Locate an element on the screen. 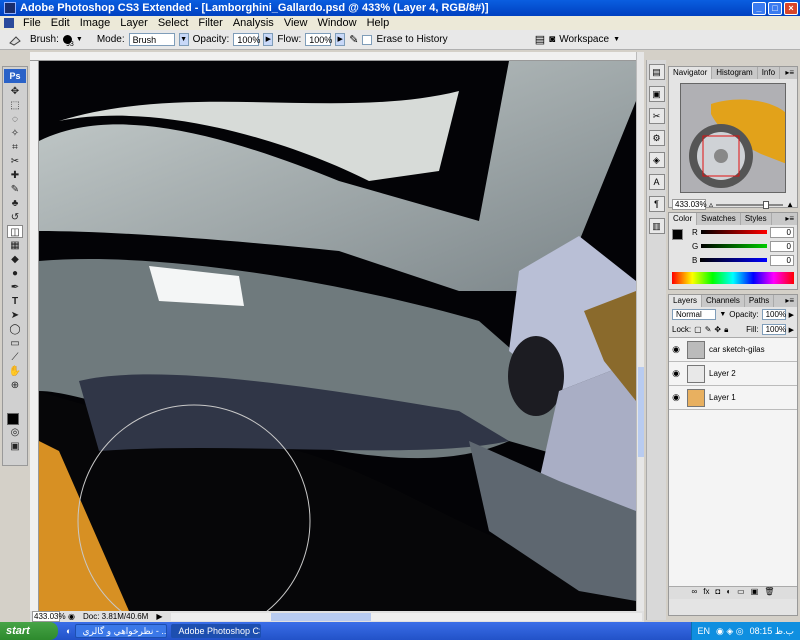 The width and height of the screenshot is (800, 640). status-zoom-field: 433.03% is located at coordinates (49, 616).